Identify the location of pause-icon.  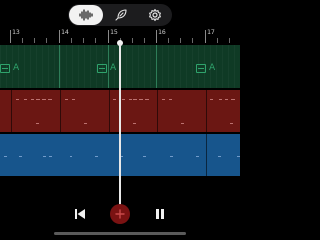
(160, 214).